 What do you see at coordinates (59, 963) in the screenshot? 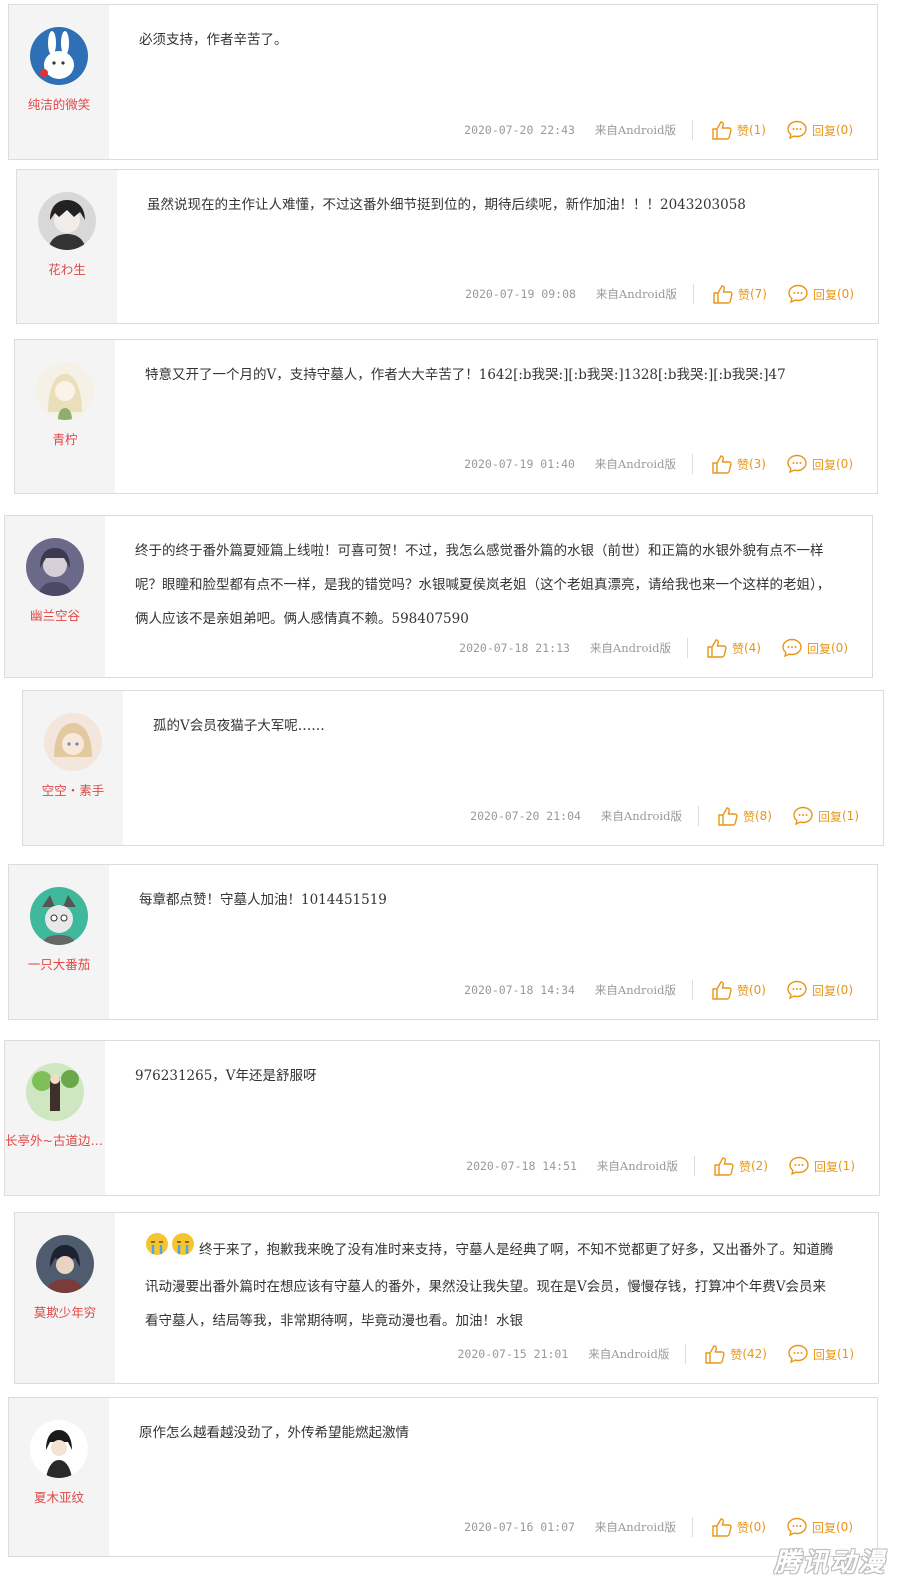
I see `username: 一只大番茄` at bounding box center [59, 963].